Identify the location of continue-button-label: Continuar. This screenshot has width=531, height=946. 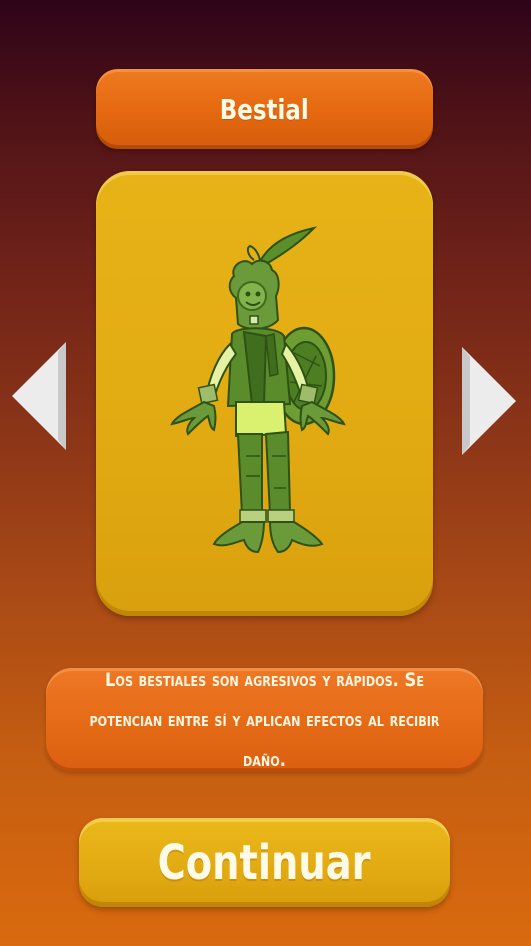
(264, 862).